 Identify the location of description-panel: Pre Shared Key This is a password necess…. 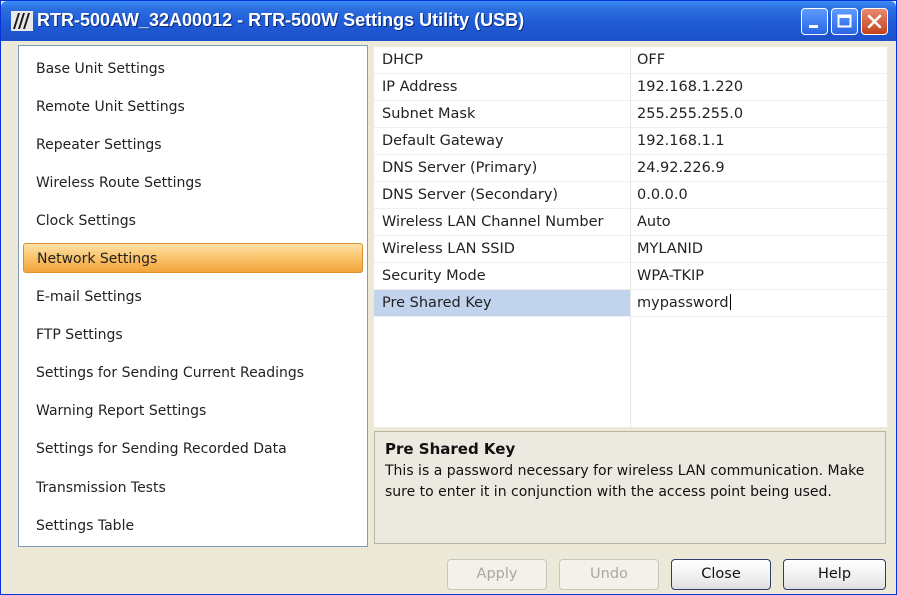
(630, 487).